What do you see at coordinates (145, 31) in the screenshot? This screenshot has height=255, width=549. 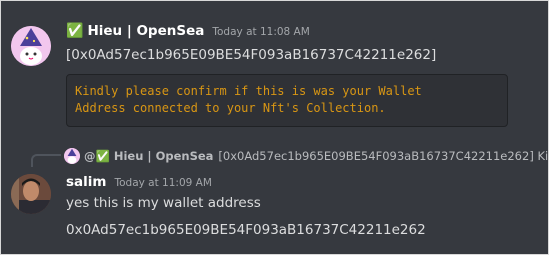 I see `username: Hieu | OpenSea` at bounding box center [145, 31].